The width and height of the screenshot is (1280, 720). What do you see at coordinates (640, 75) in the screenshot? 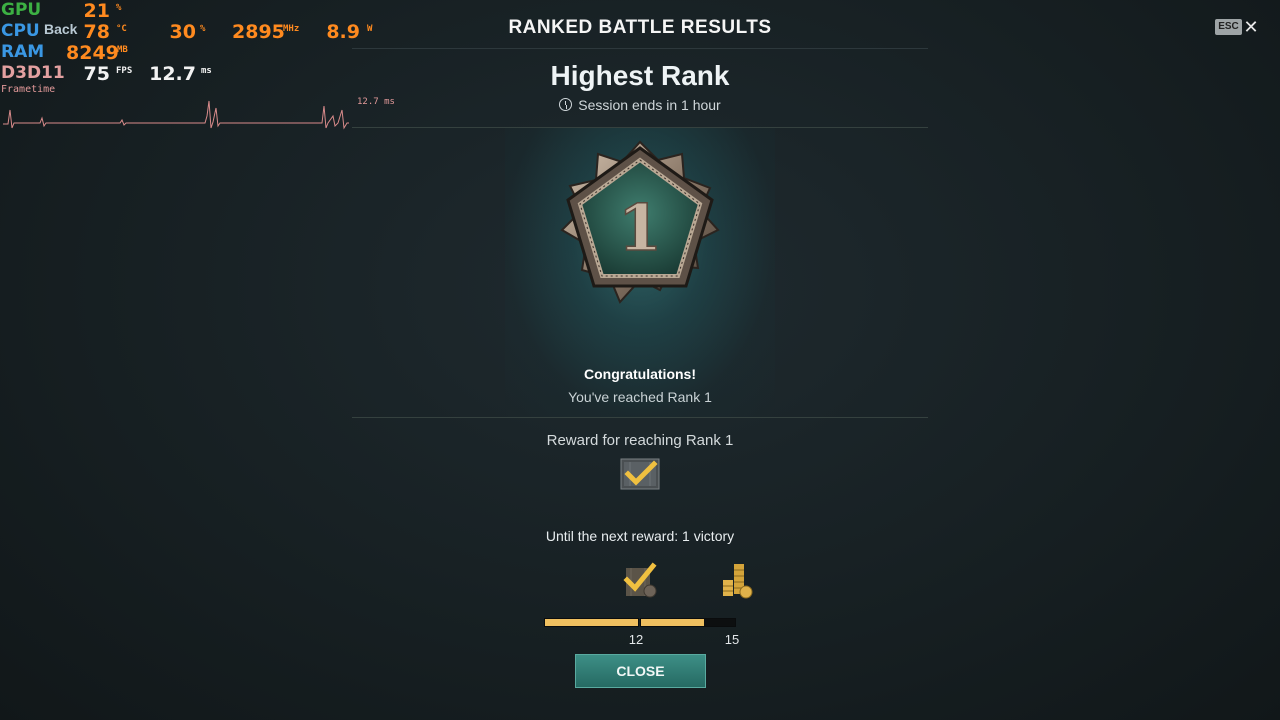
I see `rank-title: Highest Rank` at bounding box center [640, 75].